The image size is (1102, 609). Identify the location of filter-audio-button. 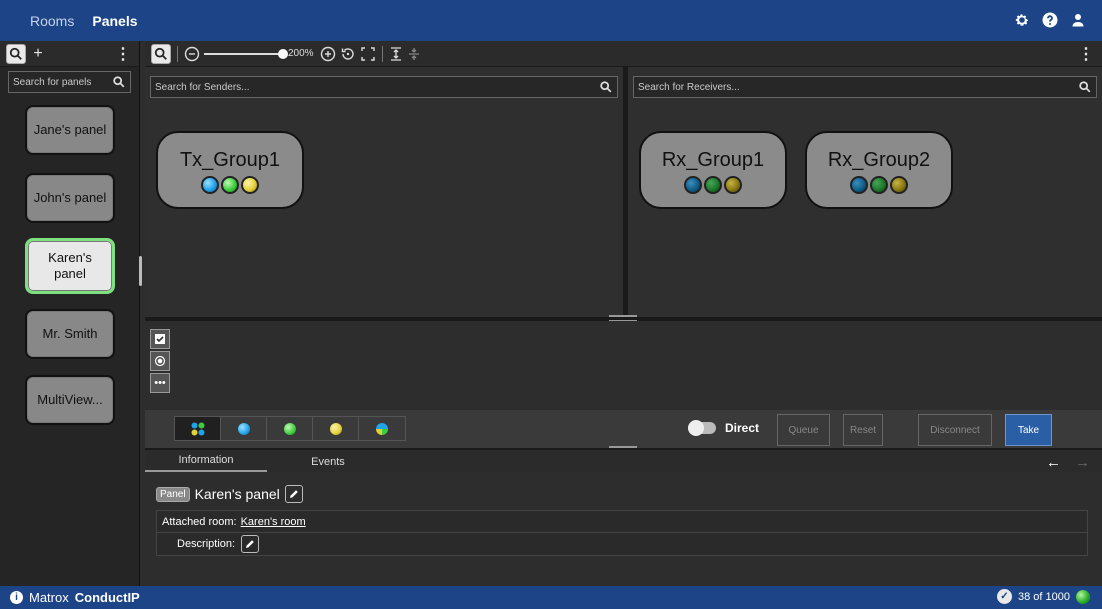
(290, 428).